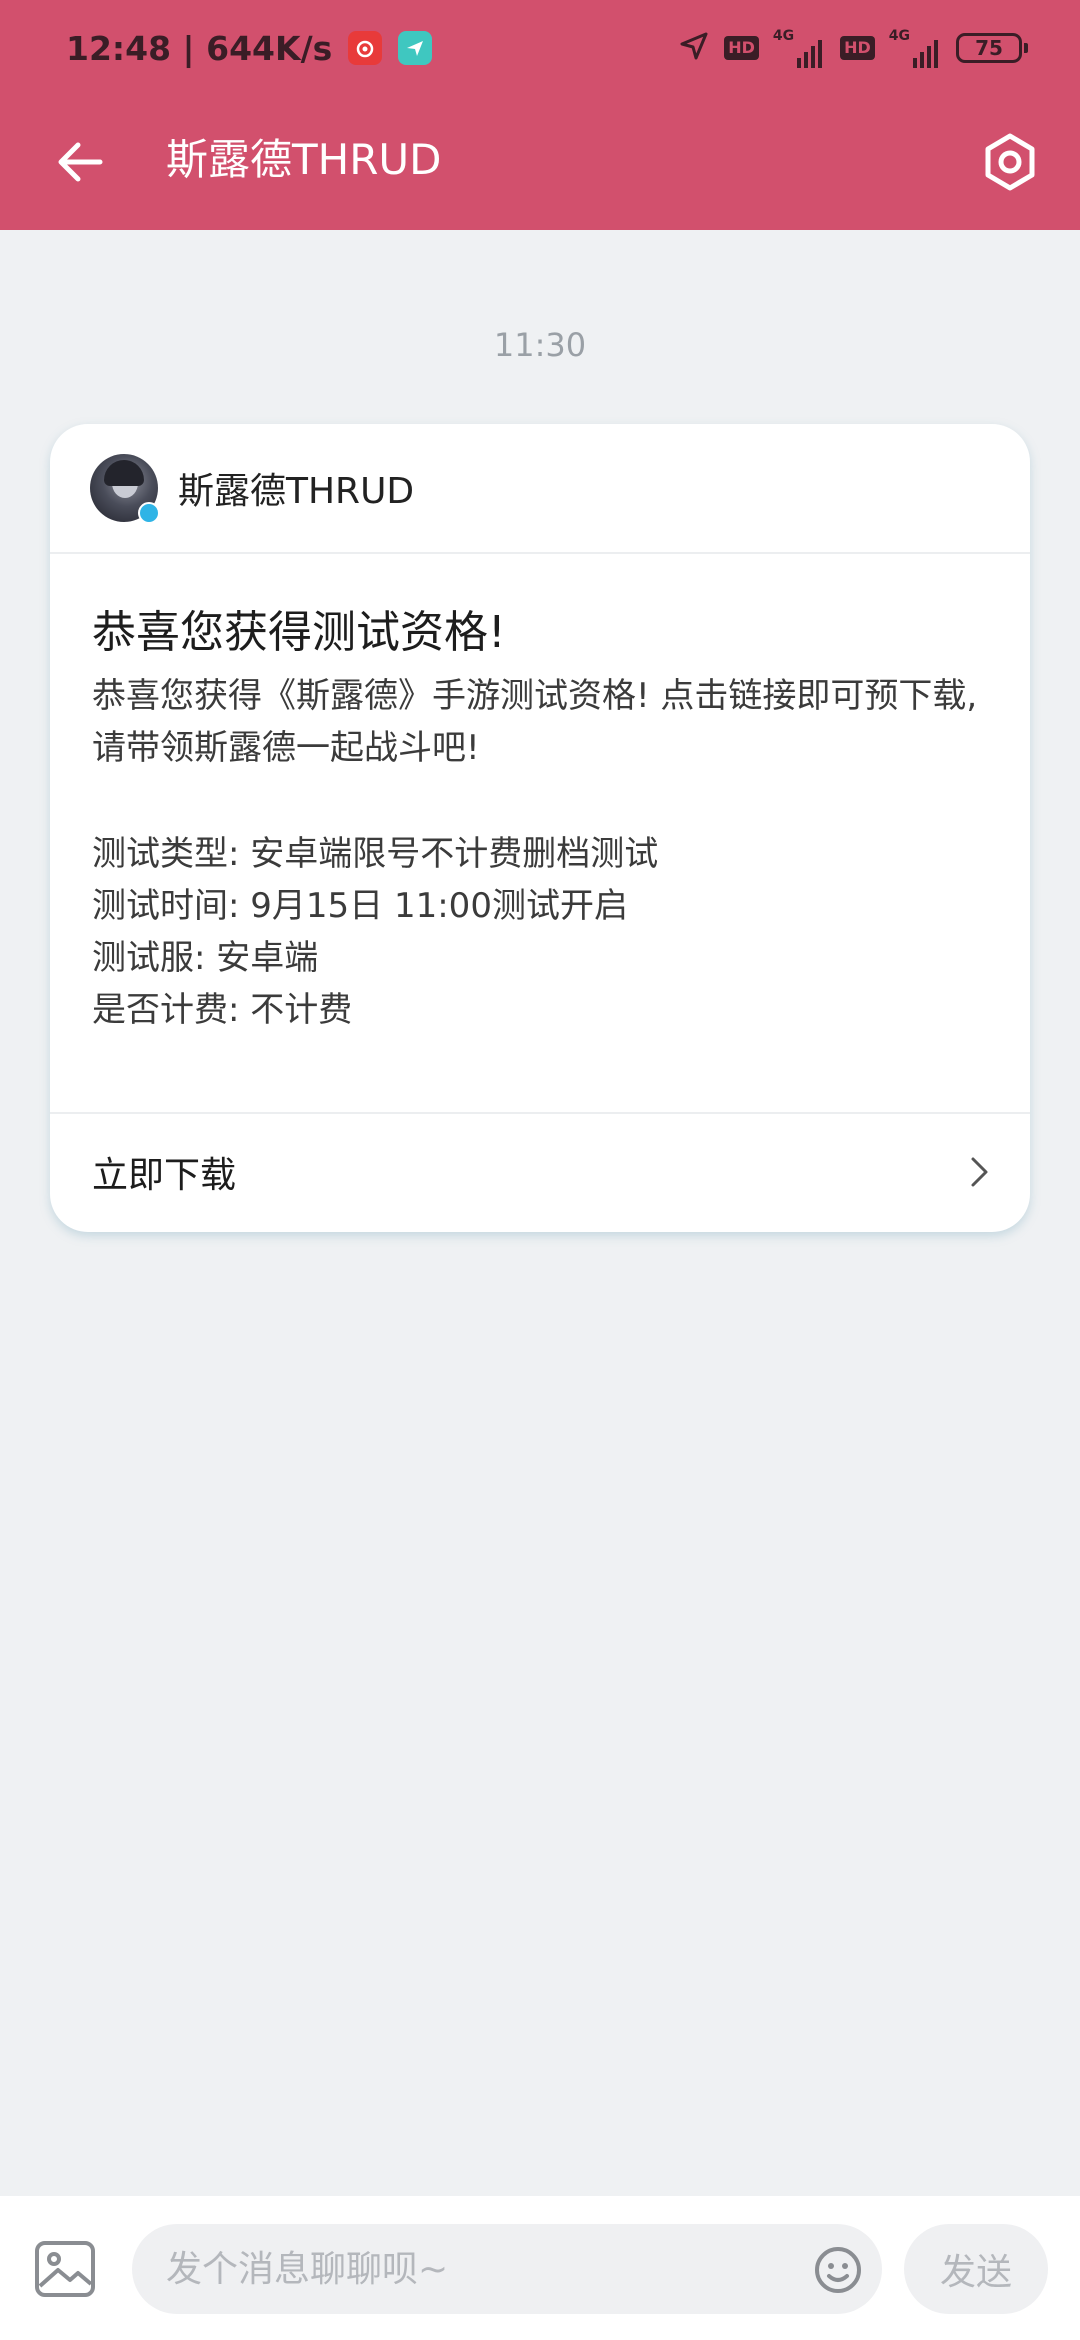 The height and width of the screenshot is (2340, 1080). I want to click on header: 12:48 | 644K/s HD 4G HD 4G 75 斯露德THRUD, so click(540, 115).